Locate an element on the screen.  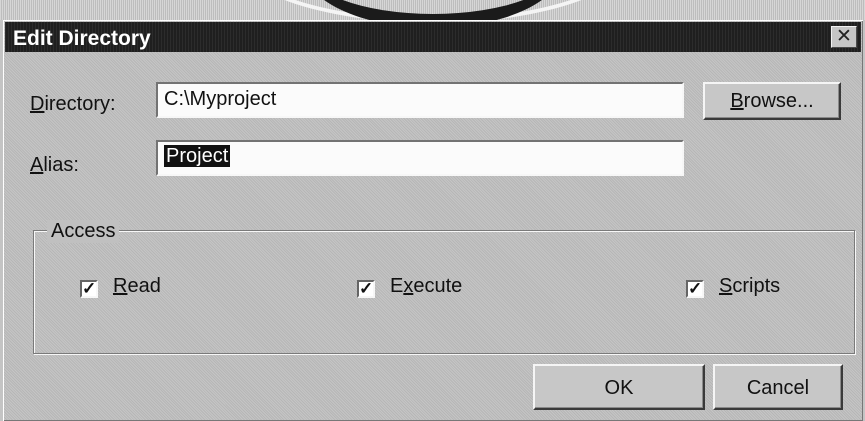
execute-checkbox: ✓ is located at coordinates (366, 289).